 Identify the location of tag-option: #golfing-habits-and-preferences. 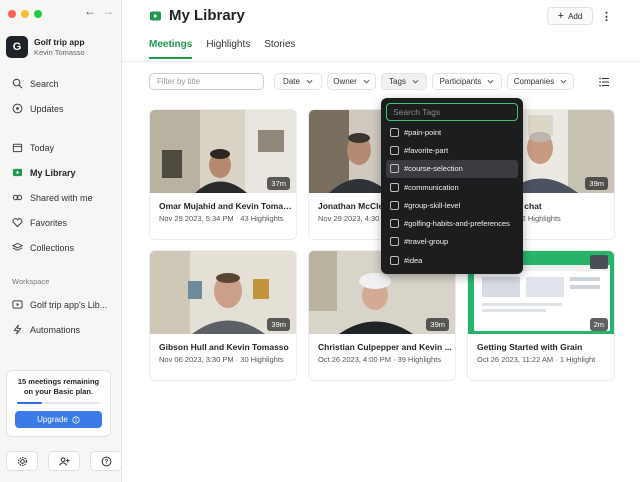
(452, 223).